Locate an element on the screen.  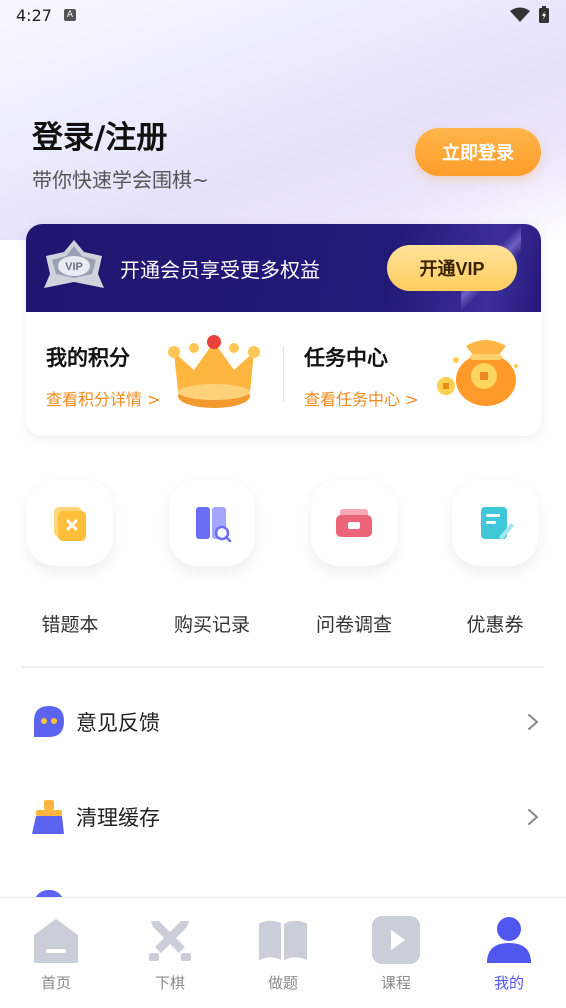
play-icon is located at coordinates (396, 940).